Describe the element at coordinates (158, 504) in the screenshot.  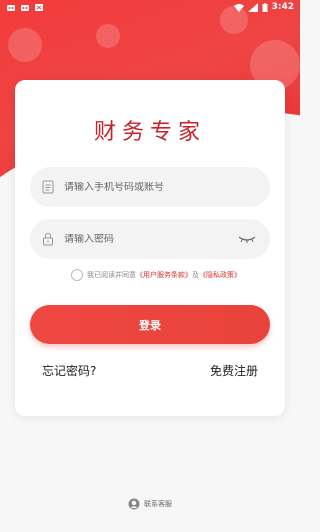
I see `contact-support-label: 联系客服` at that location.